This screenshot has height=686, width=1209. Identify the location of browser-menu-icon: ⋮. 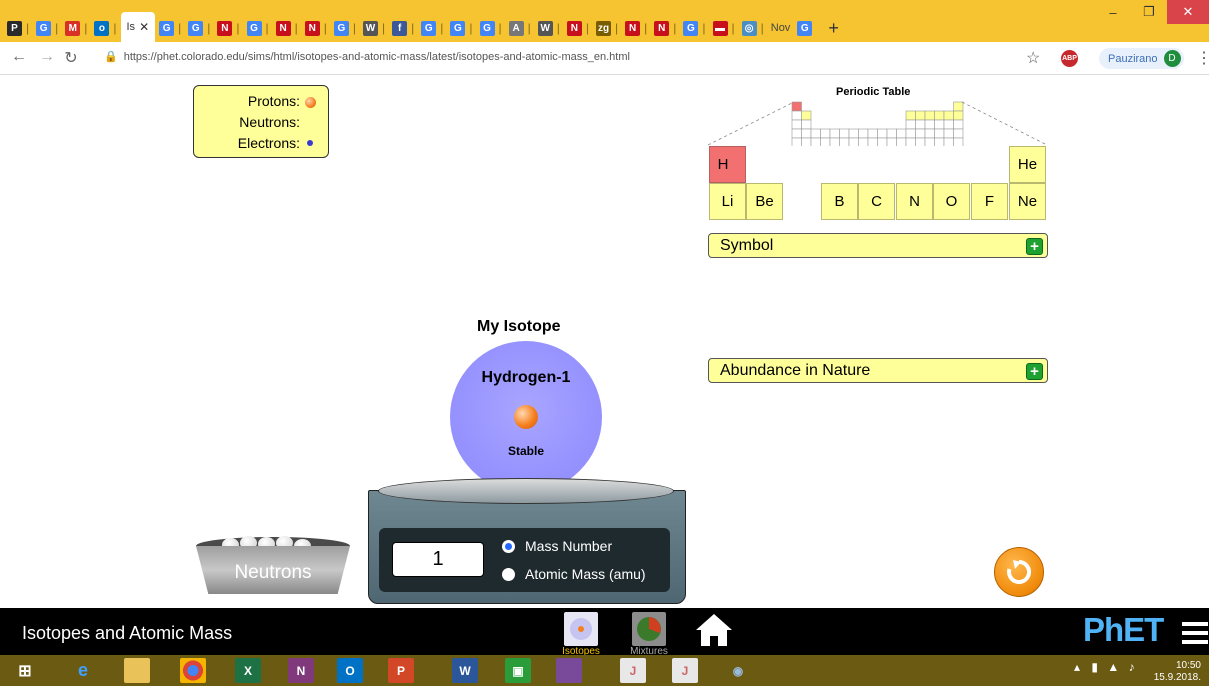
(1202, 58).